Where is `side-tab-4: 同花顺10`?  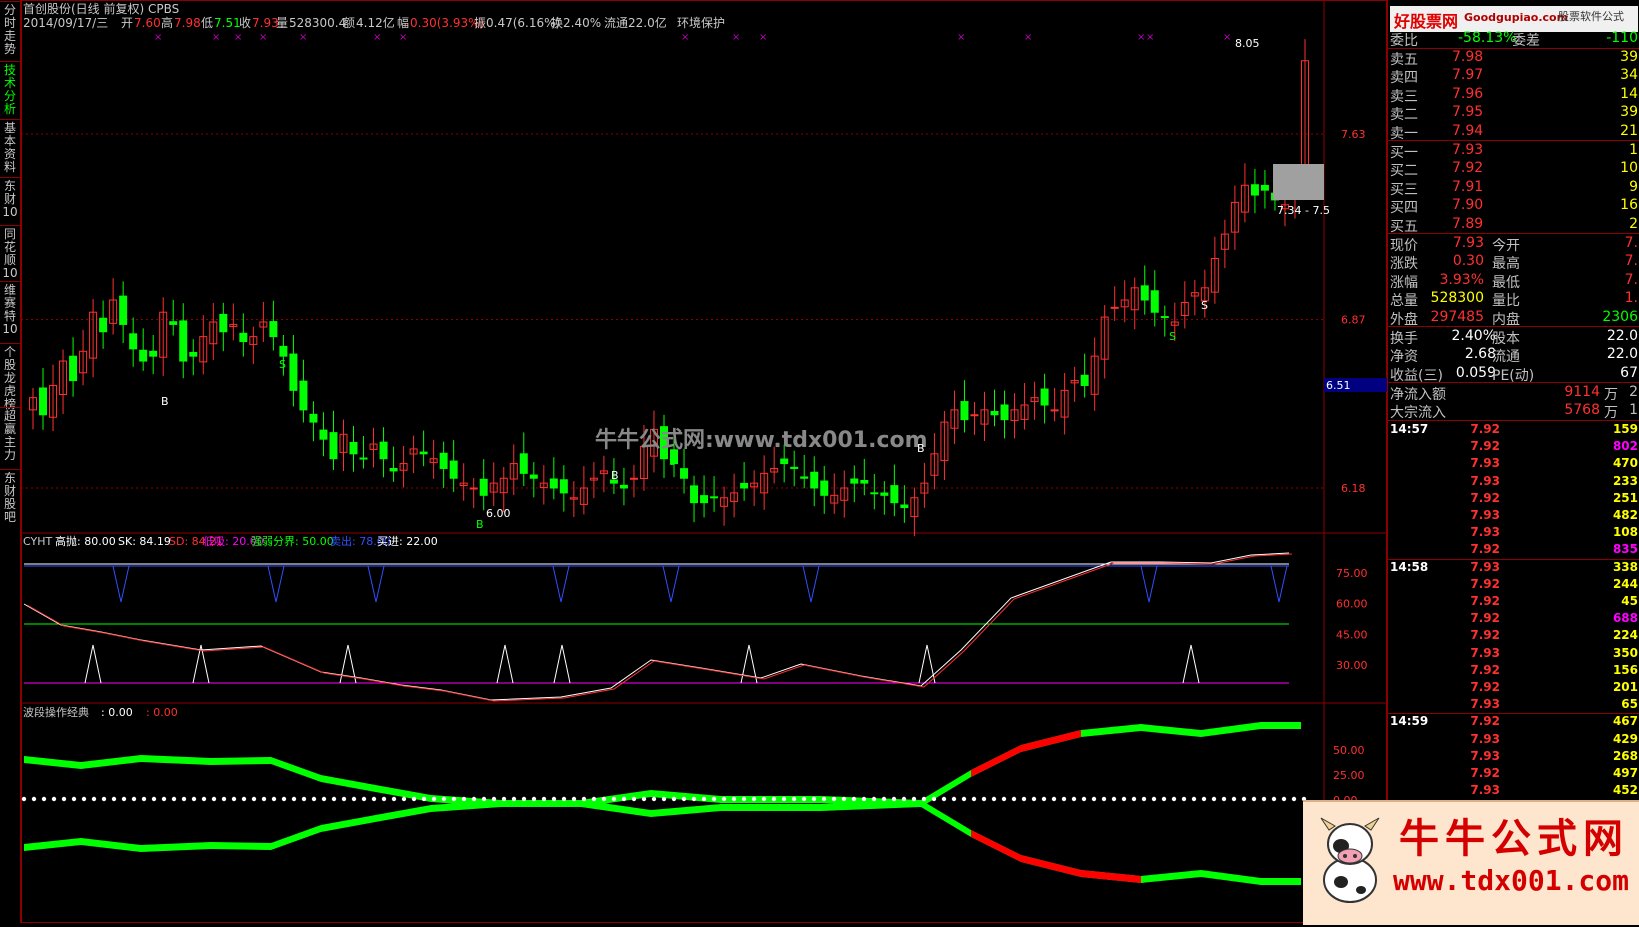
side-tab-4: 同花顺10 is located at coordinates (10, 254).